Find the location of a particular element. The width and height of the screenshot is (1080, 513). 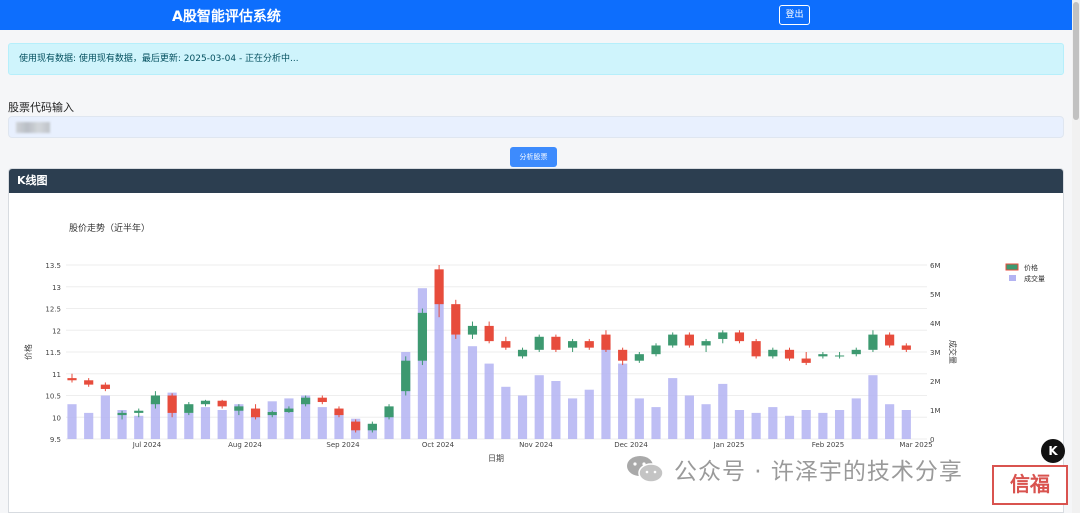

y-tick-label: 11.5 is located at coordinates (53, 353).